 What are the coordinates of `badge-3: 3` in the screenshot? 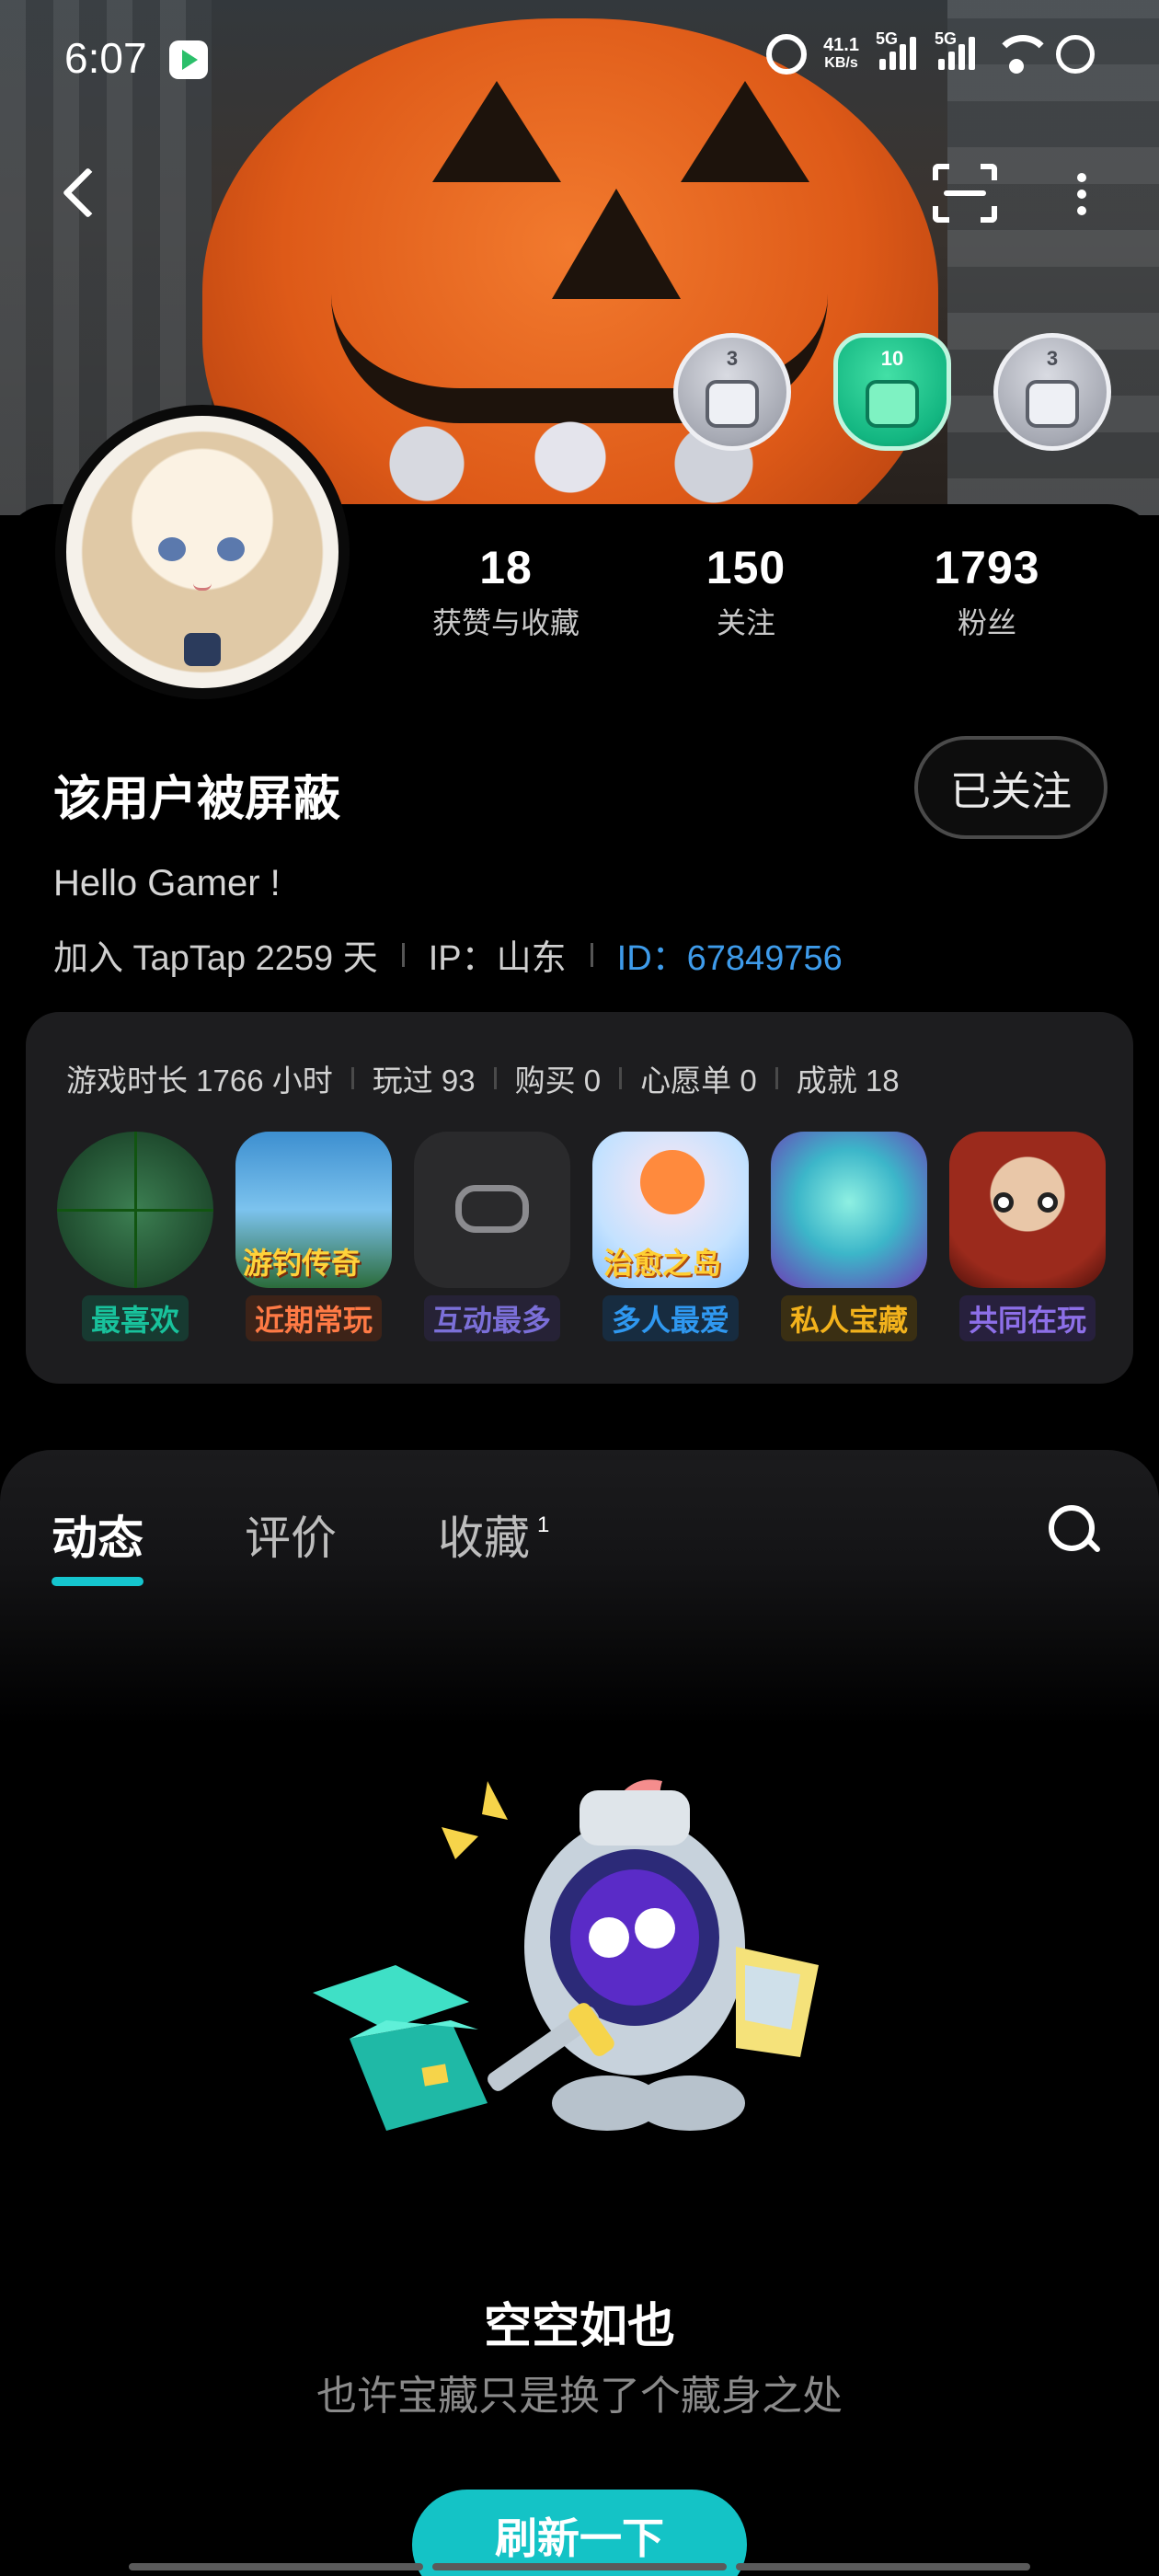 It's located at (1052, 392).